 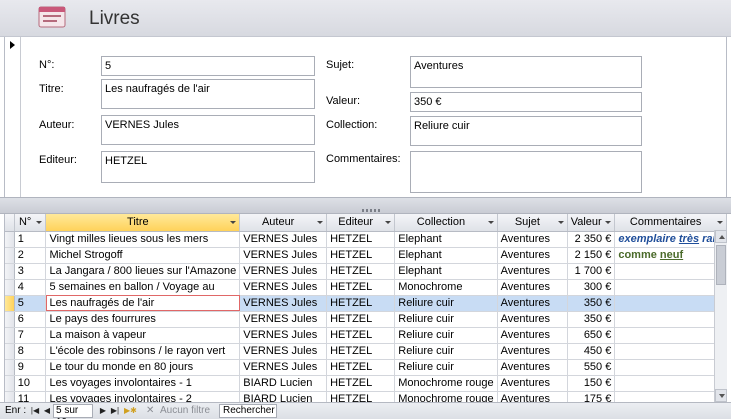 What do you see at coordinates (30, 319) in the screenshot?
I see `cell-num: 6` at bounding box center [30, 319].